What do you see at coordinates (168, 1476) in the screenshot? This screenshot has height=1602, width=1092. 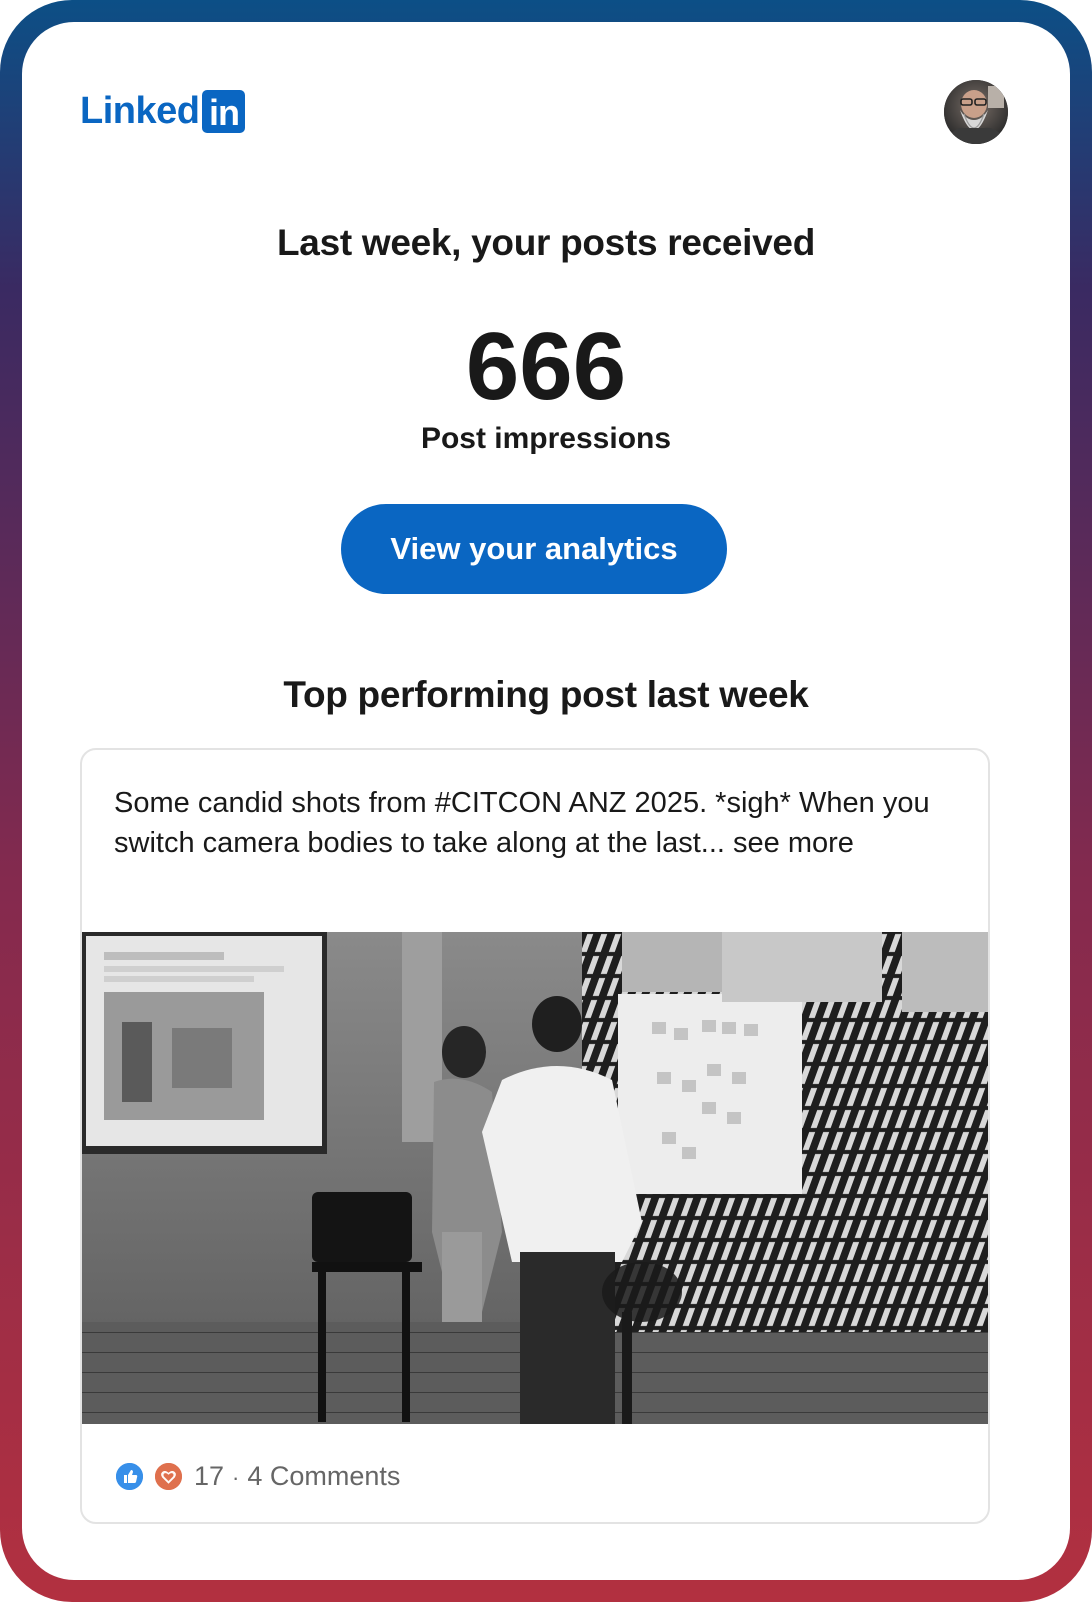 I see `love-reaction-icon` at bounding box center [168, 1476].